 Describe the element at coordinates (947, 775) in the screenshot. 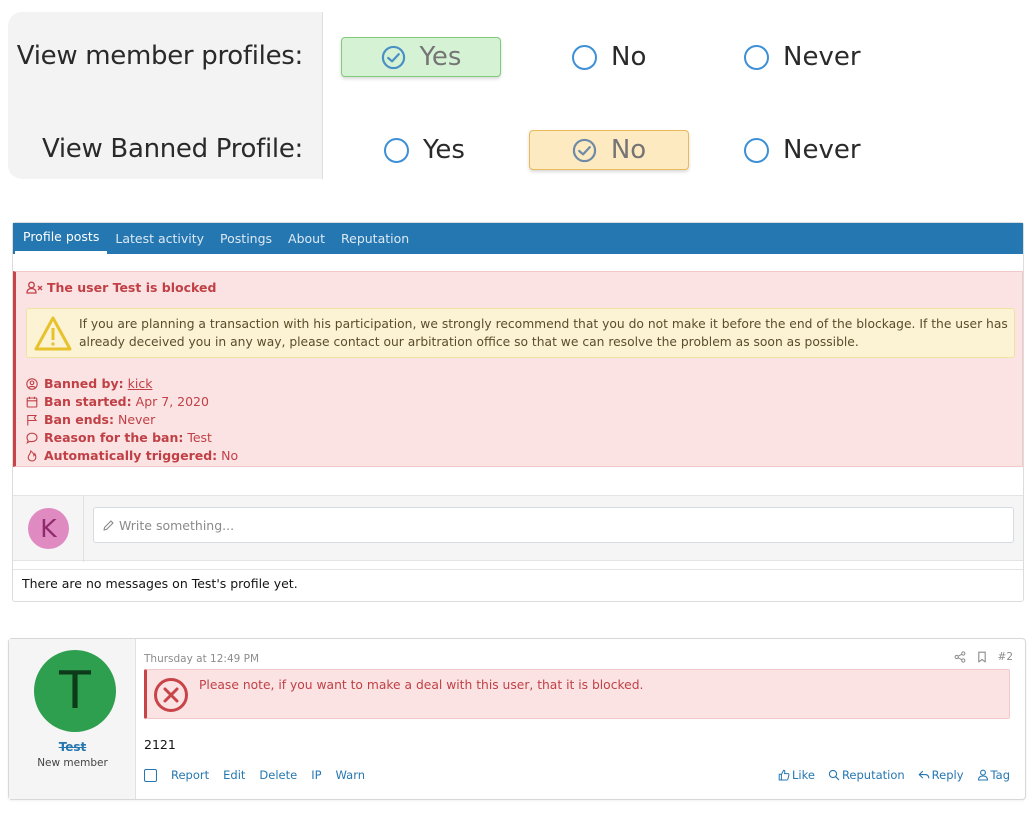

I see `reply-label: Reply` at that location.